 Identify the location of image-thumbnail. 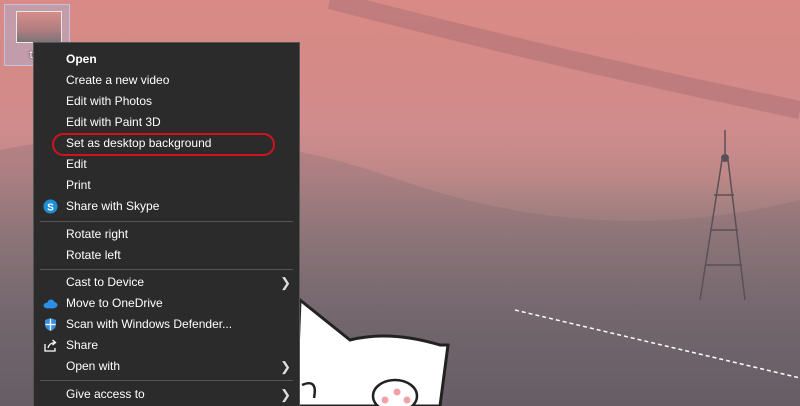
(39, 27).